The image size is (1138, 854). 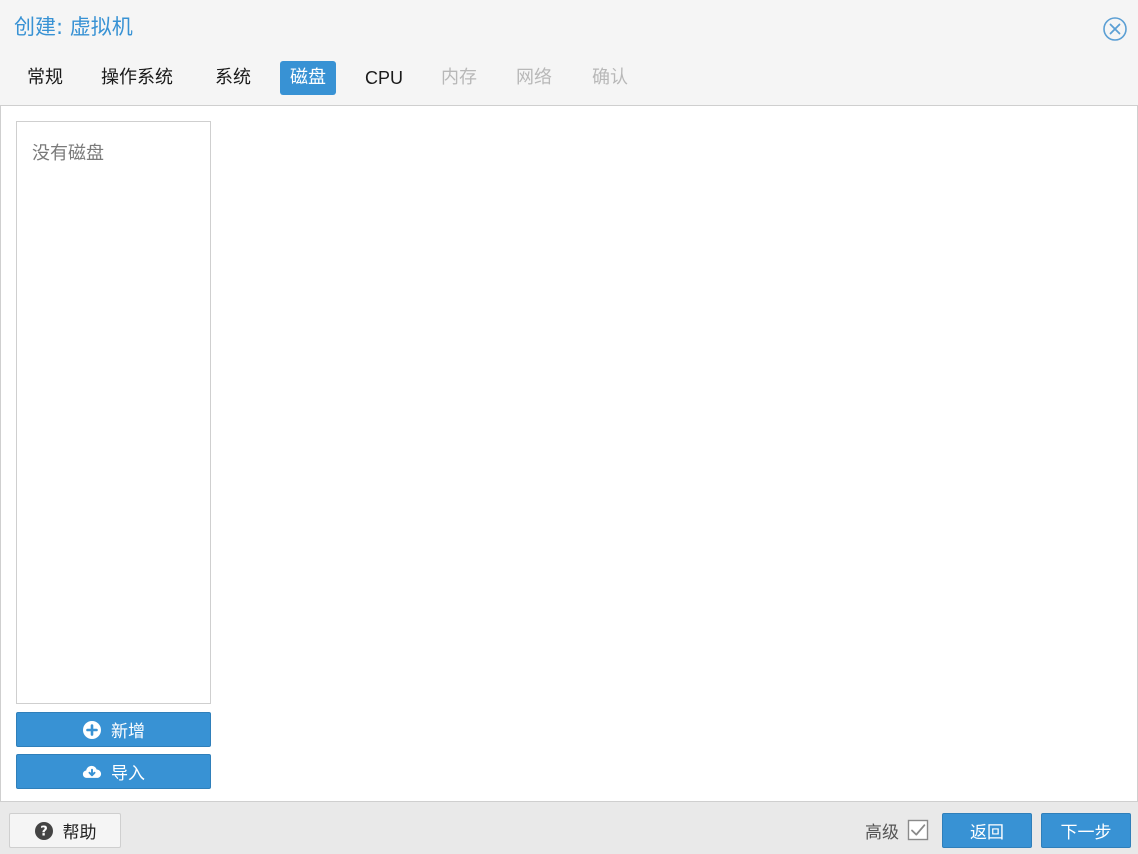 I want to click on close-button, so click(x=1115, y=29).